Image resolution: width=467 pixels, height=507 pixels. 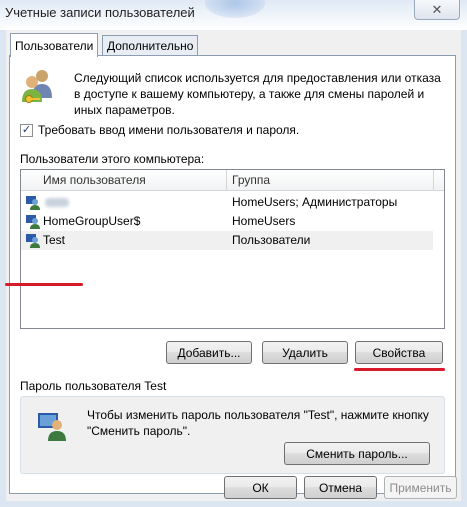 What do you see at coordinates (305, 352) in the screenshot?
I see `remove-user-button: Удалить` at bounding box center [305, 352].